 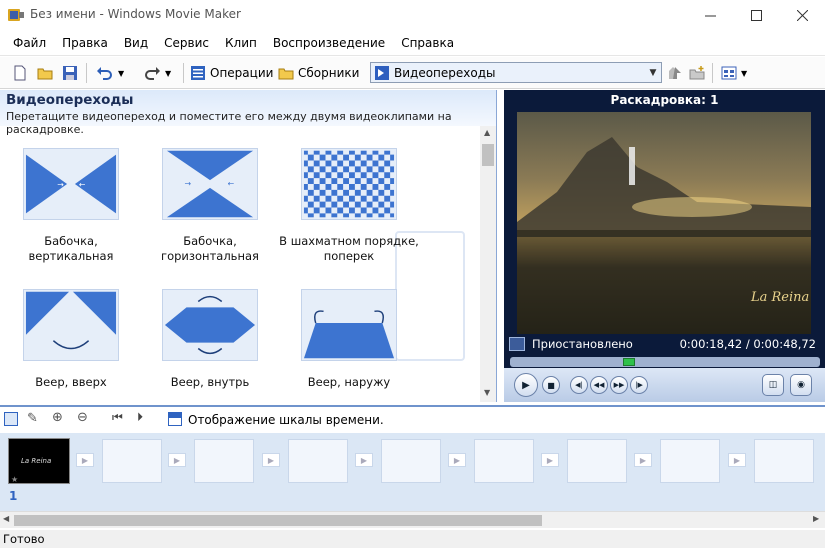 I want to click on transition-label: Веер, вверх, so click(x=71, y=382).